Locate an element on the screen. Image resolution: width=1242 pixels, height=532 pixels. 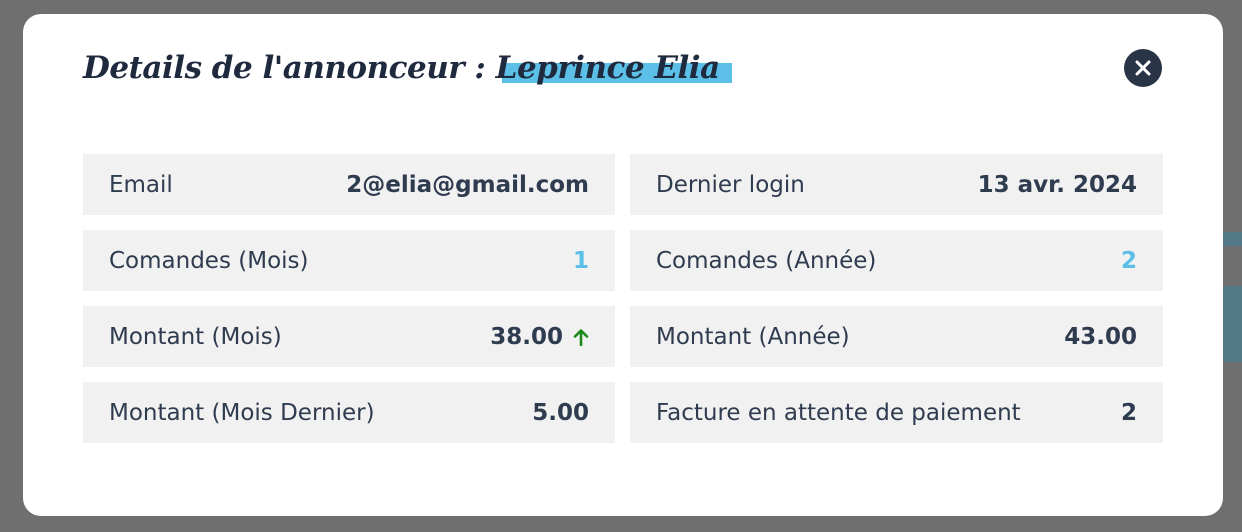
detail-label: Email is located at coordinates (141, 184).